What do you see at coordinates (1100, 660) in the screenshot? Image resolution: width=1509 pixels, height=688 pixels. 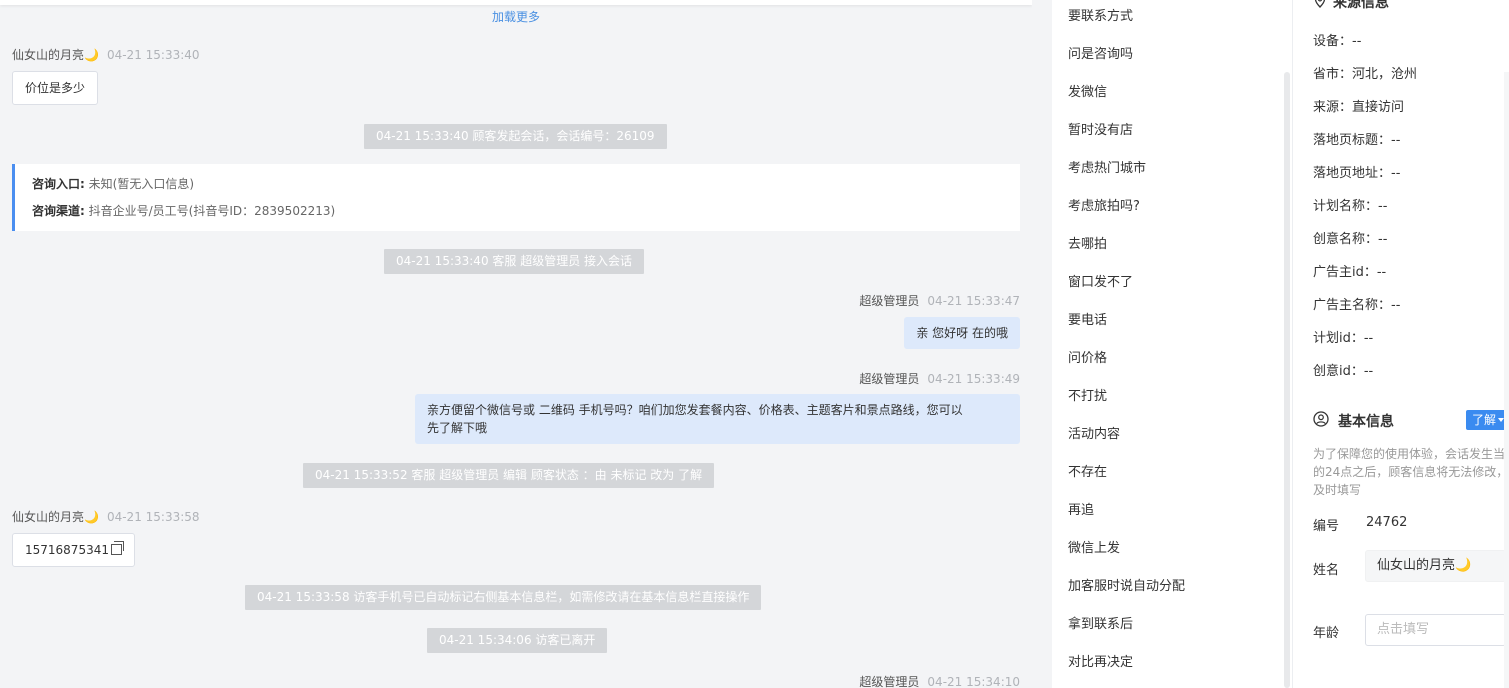 I see `quick-reply-item: 对比再决定` at bounding box center [1100, 660].